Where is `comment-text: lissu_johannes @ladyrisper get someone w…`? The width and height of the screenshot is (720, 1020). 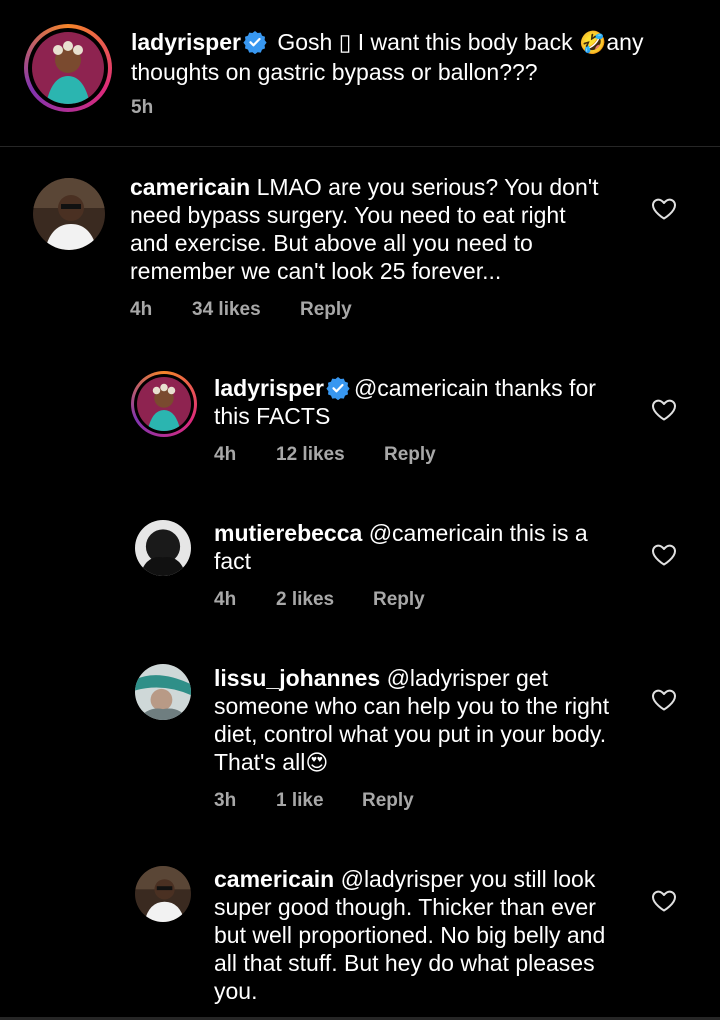 comment-text: lissu_johannes @ladyrisper get someone w… is located at coordinates (412, 720).